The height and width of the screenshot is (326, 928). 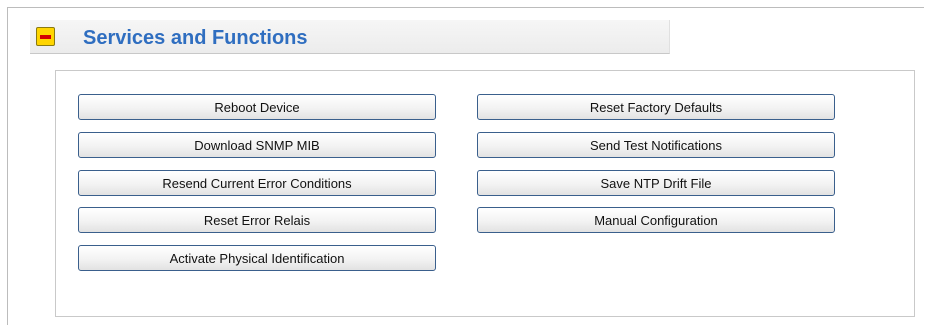 What do you see at coordinates (257, 145) in the screenshot?
I see `download-snmp-mib-button: Download SNMP MIB` at bounding box center [257, 145].